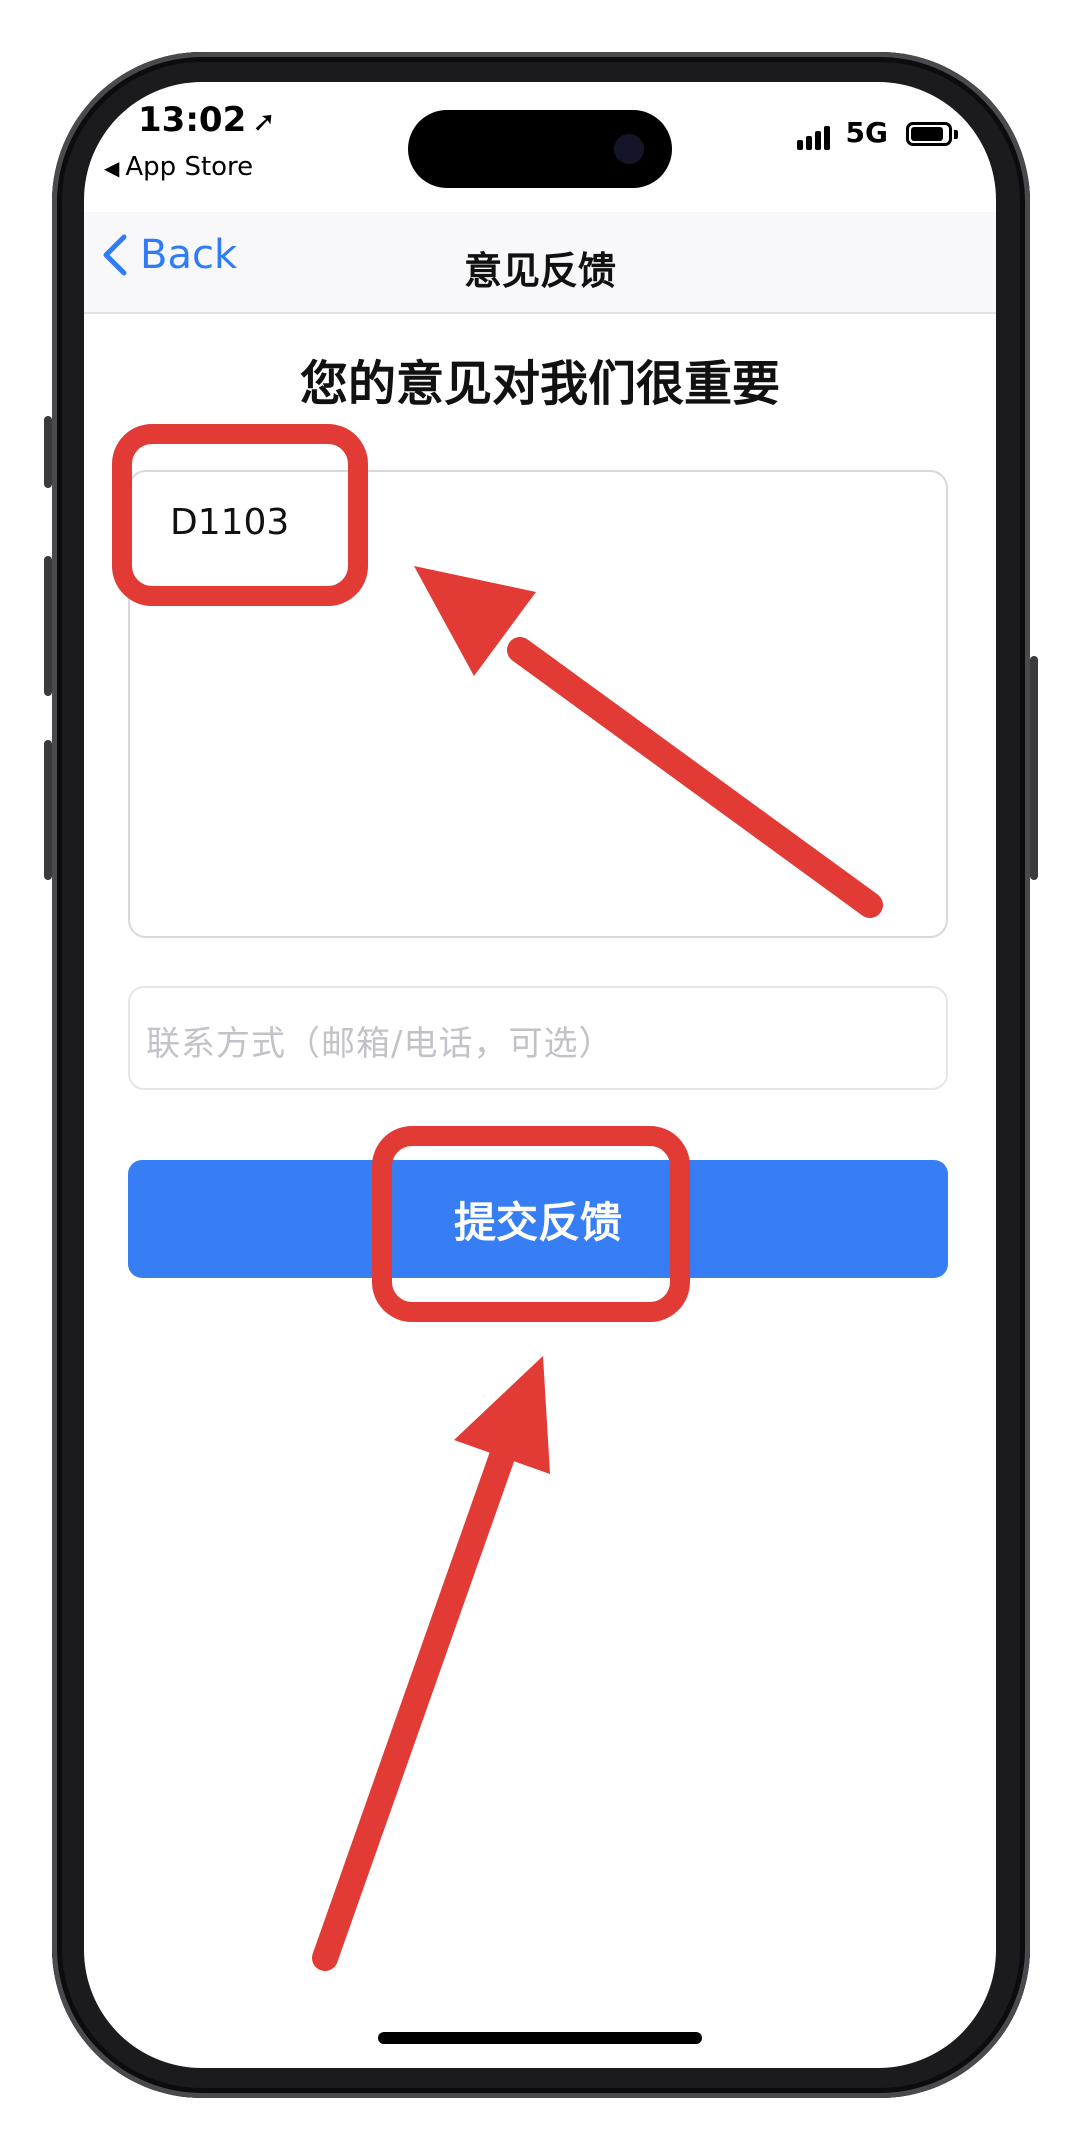 The width and height of the screenshot is (1080, 2146). Describe the element at coordinates (540, 147) in the screenshot. I see `status-bar: 13:02 ➚ ◀ App Store 5G` at that location.